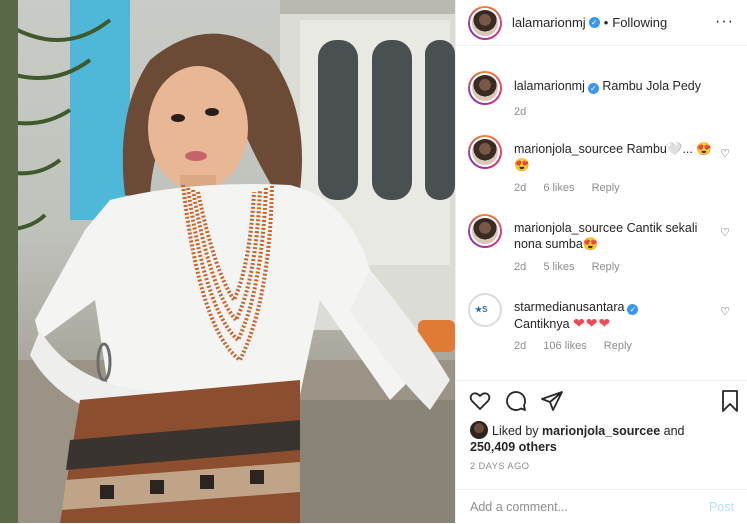  Describe the element at coordinates (646, 149) in the screenshot. I see `comment-text: Rambu` at that location.